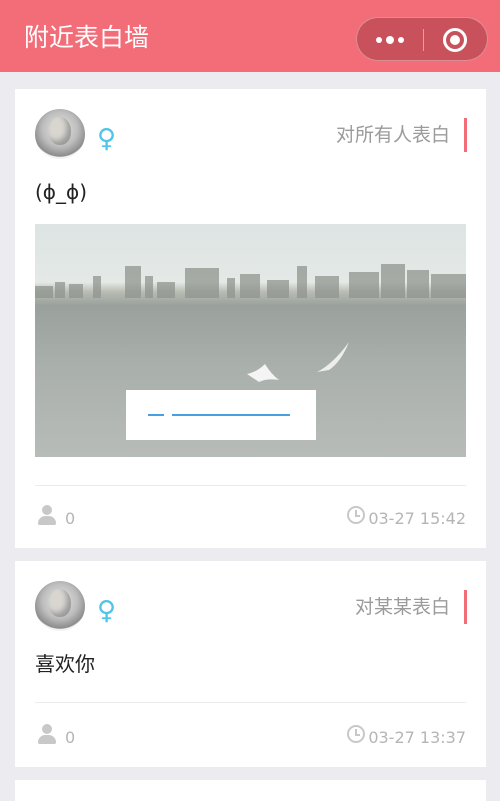 This screenshot has width=500, height=801. What do you see at coordinates (87, 37) in the screenshot?
I see `page-title: 附近表白墙` at bounding box center [87, 37].